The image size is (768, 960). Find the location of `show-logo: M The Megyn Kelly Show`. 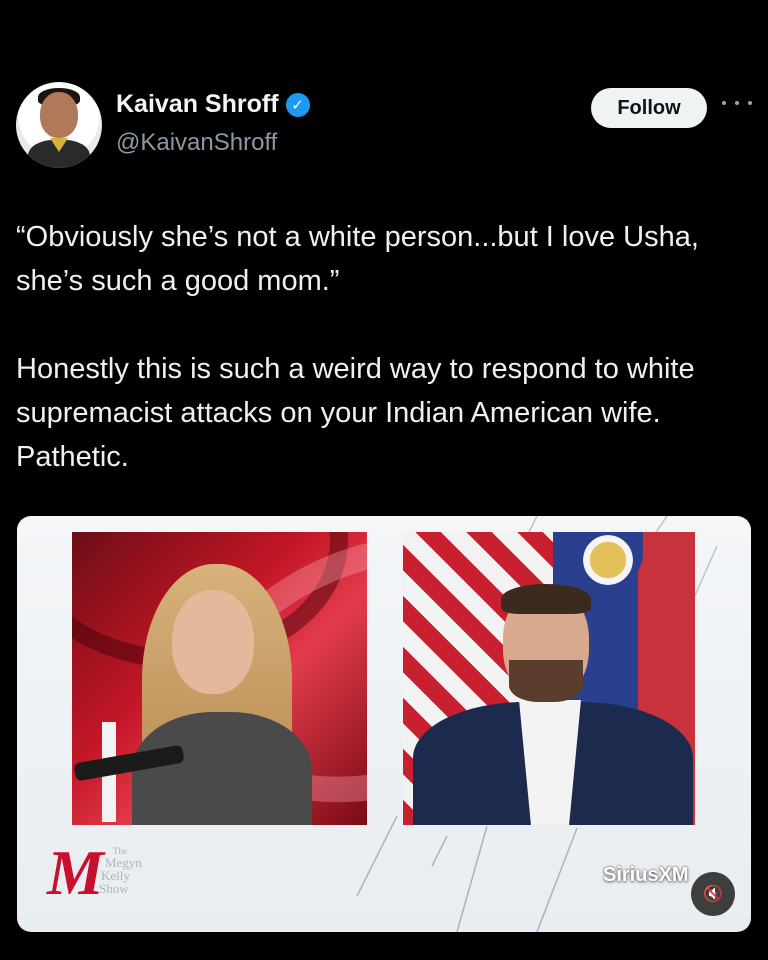

show-logo: M The Megyn Kelly Show is located at coordinates (122, 873).